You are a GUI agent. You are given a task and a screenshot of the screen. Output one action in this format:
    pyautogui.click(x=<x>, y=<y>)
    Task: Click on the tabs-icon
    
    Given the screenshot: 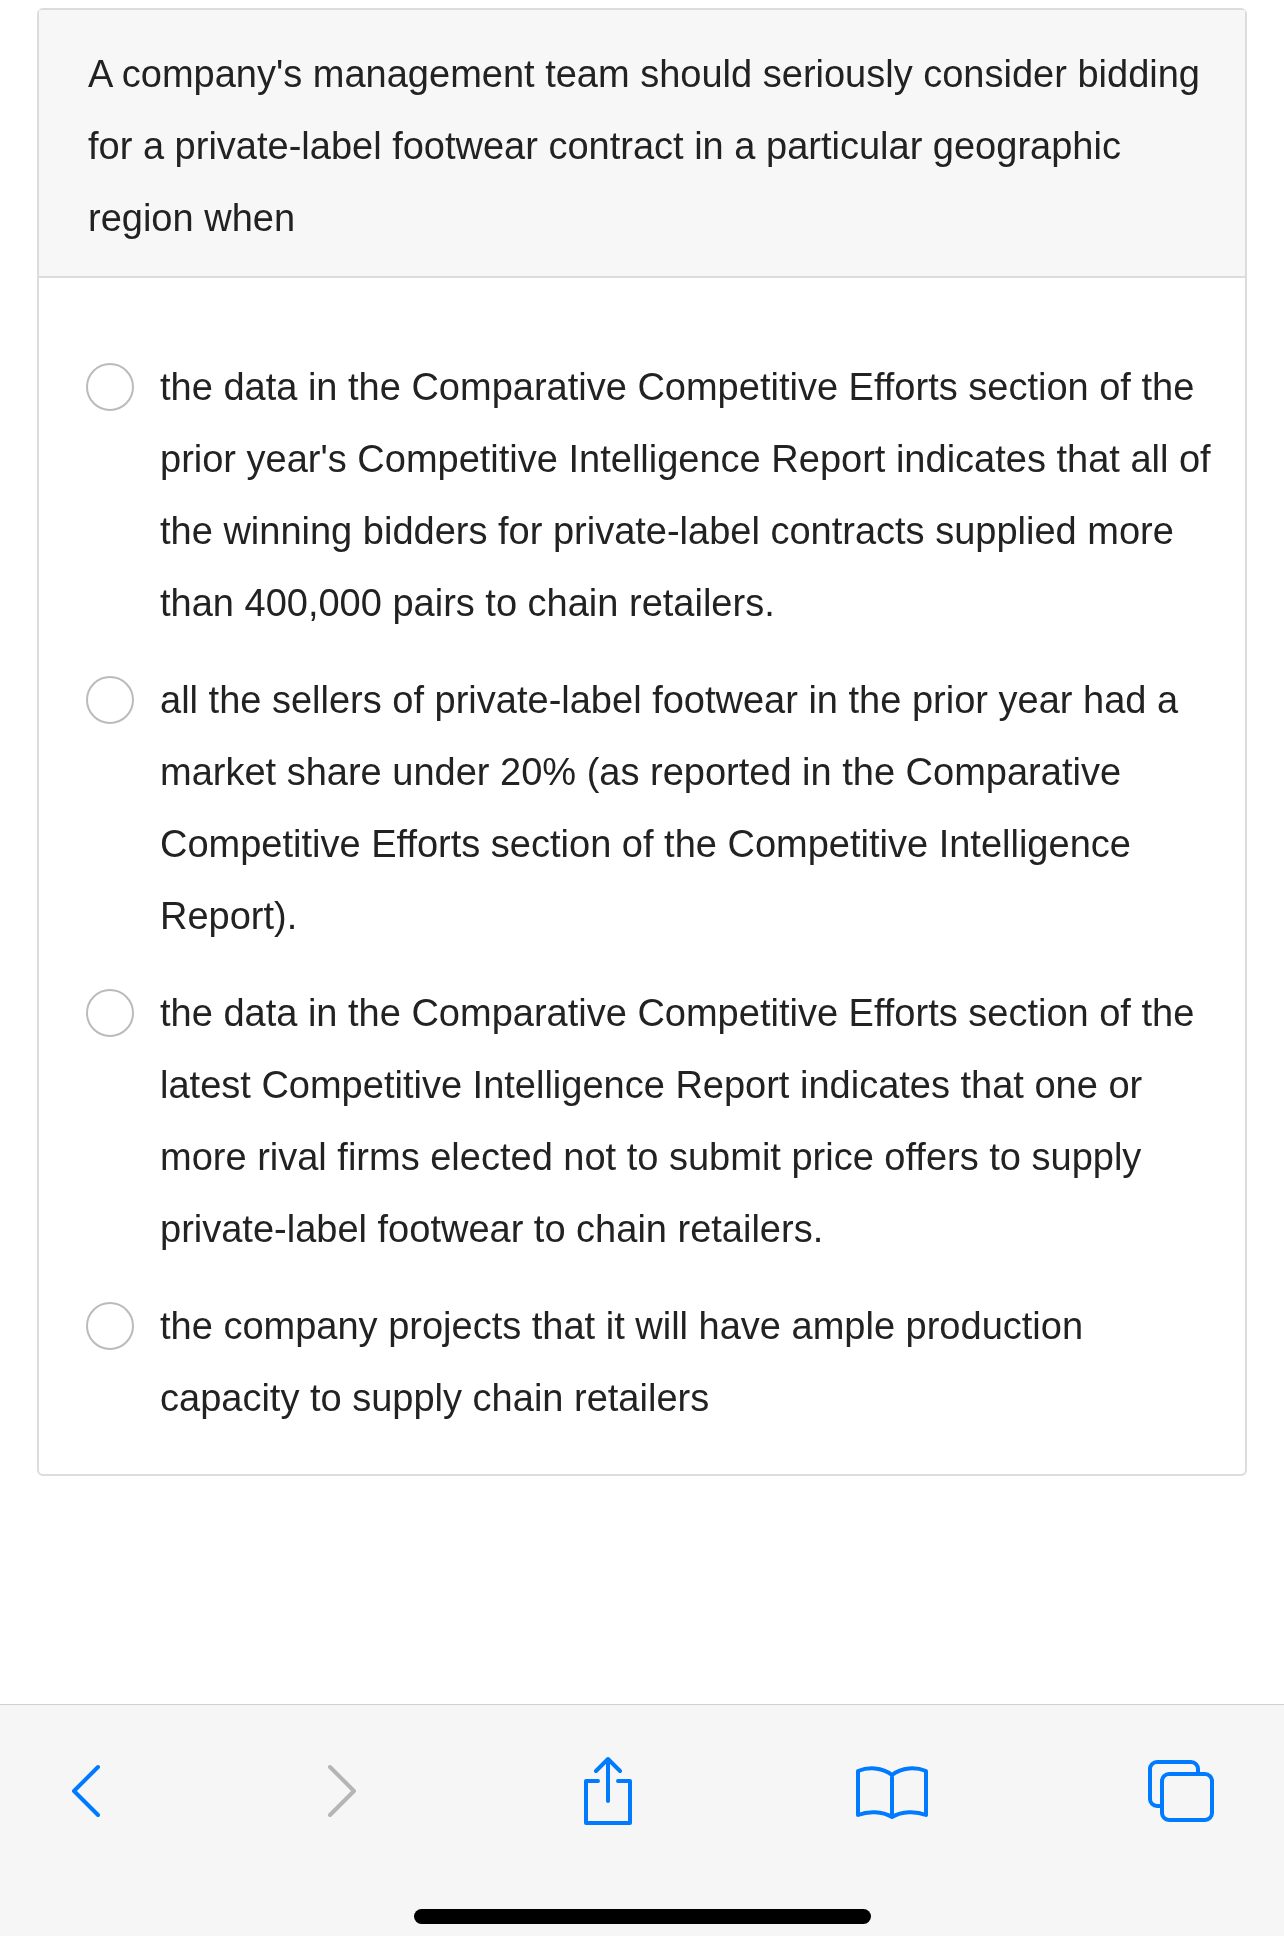 What is the action you would take?
    pyautogui.click(x=1181, y=1791)
    